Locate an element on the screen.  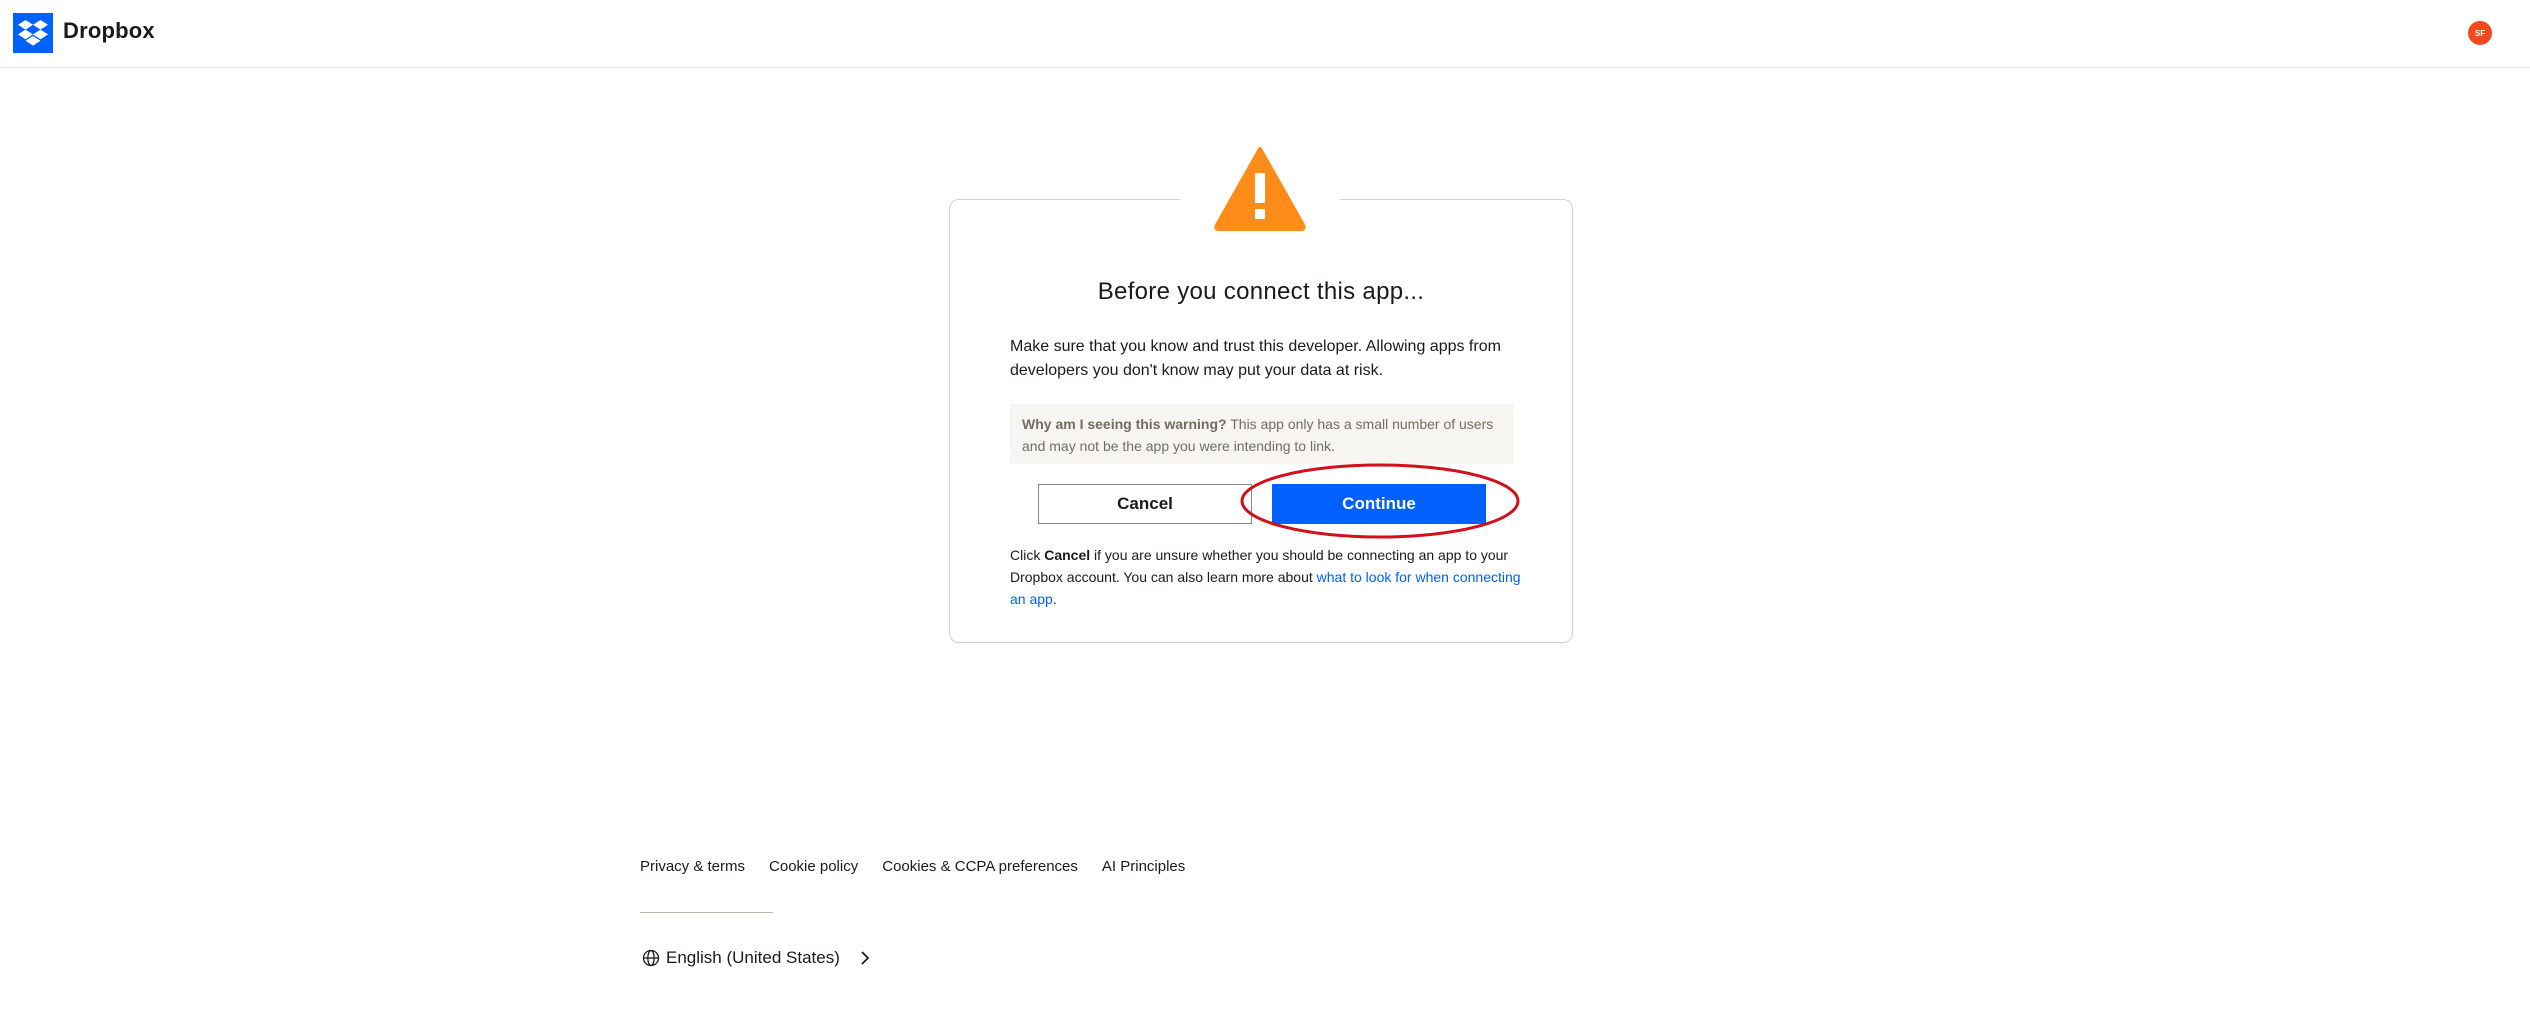
continue-button: Continue is located at coordinates (1379, 504).